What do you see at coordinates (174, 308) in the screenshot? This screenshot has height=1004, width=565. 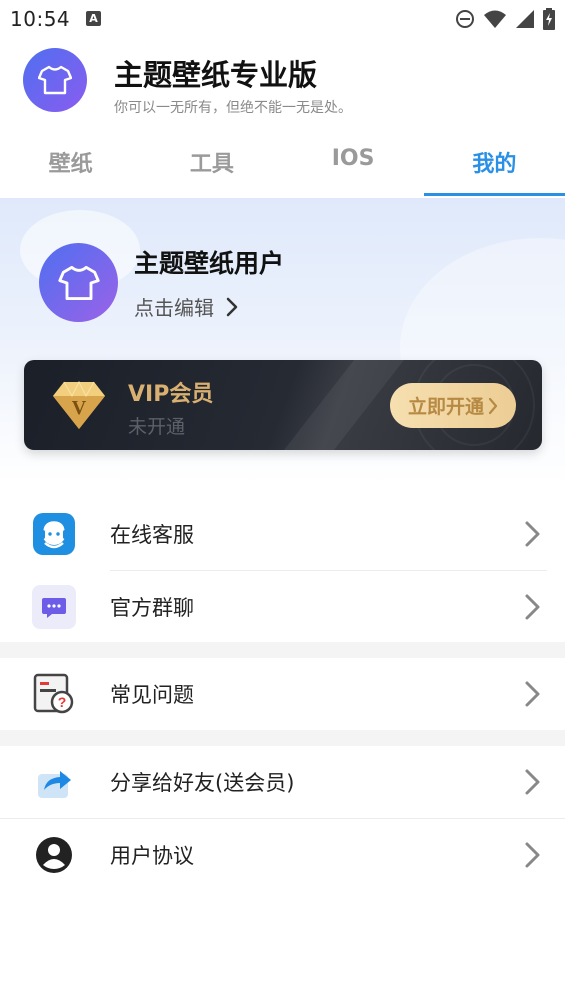 I see `edit-profile-label: 点击编辑` at bounding box center [174, 308].